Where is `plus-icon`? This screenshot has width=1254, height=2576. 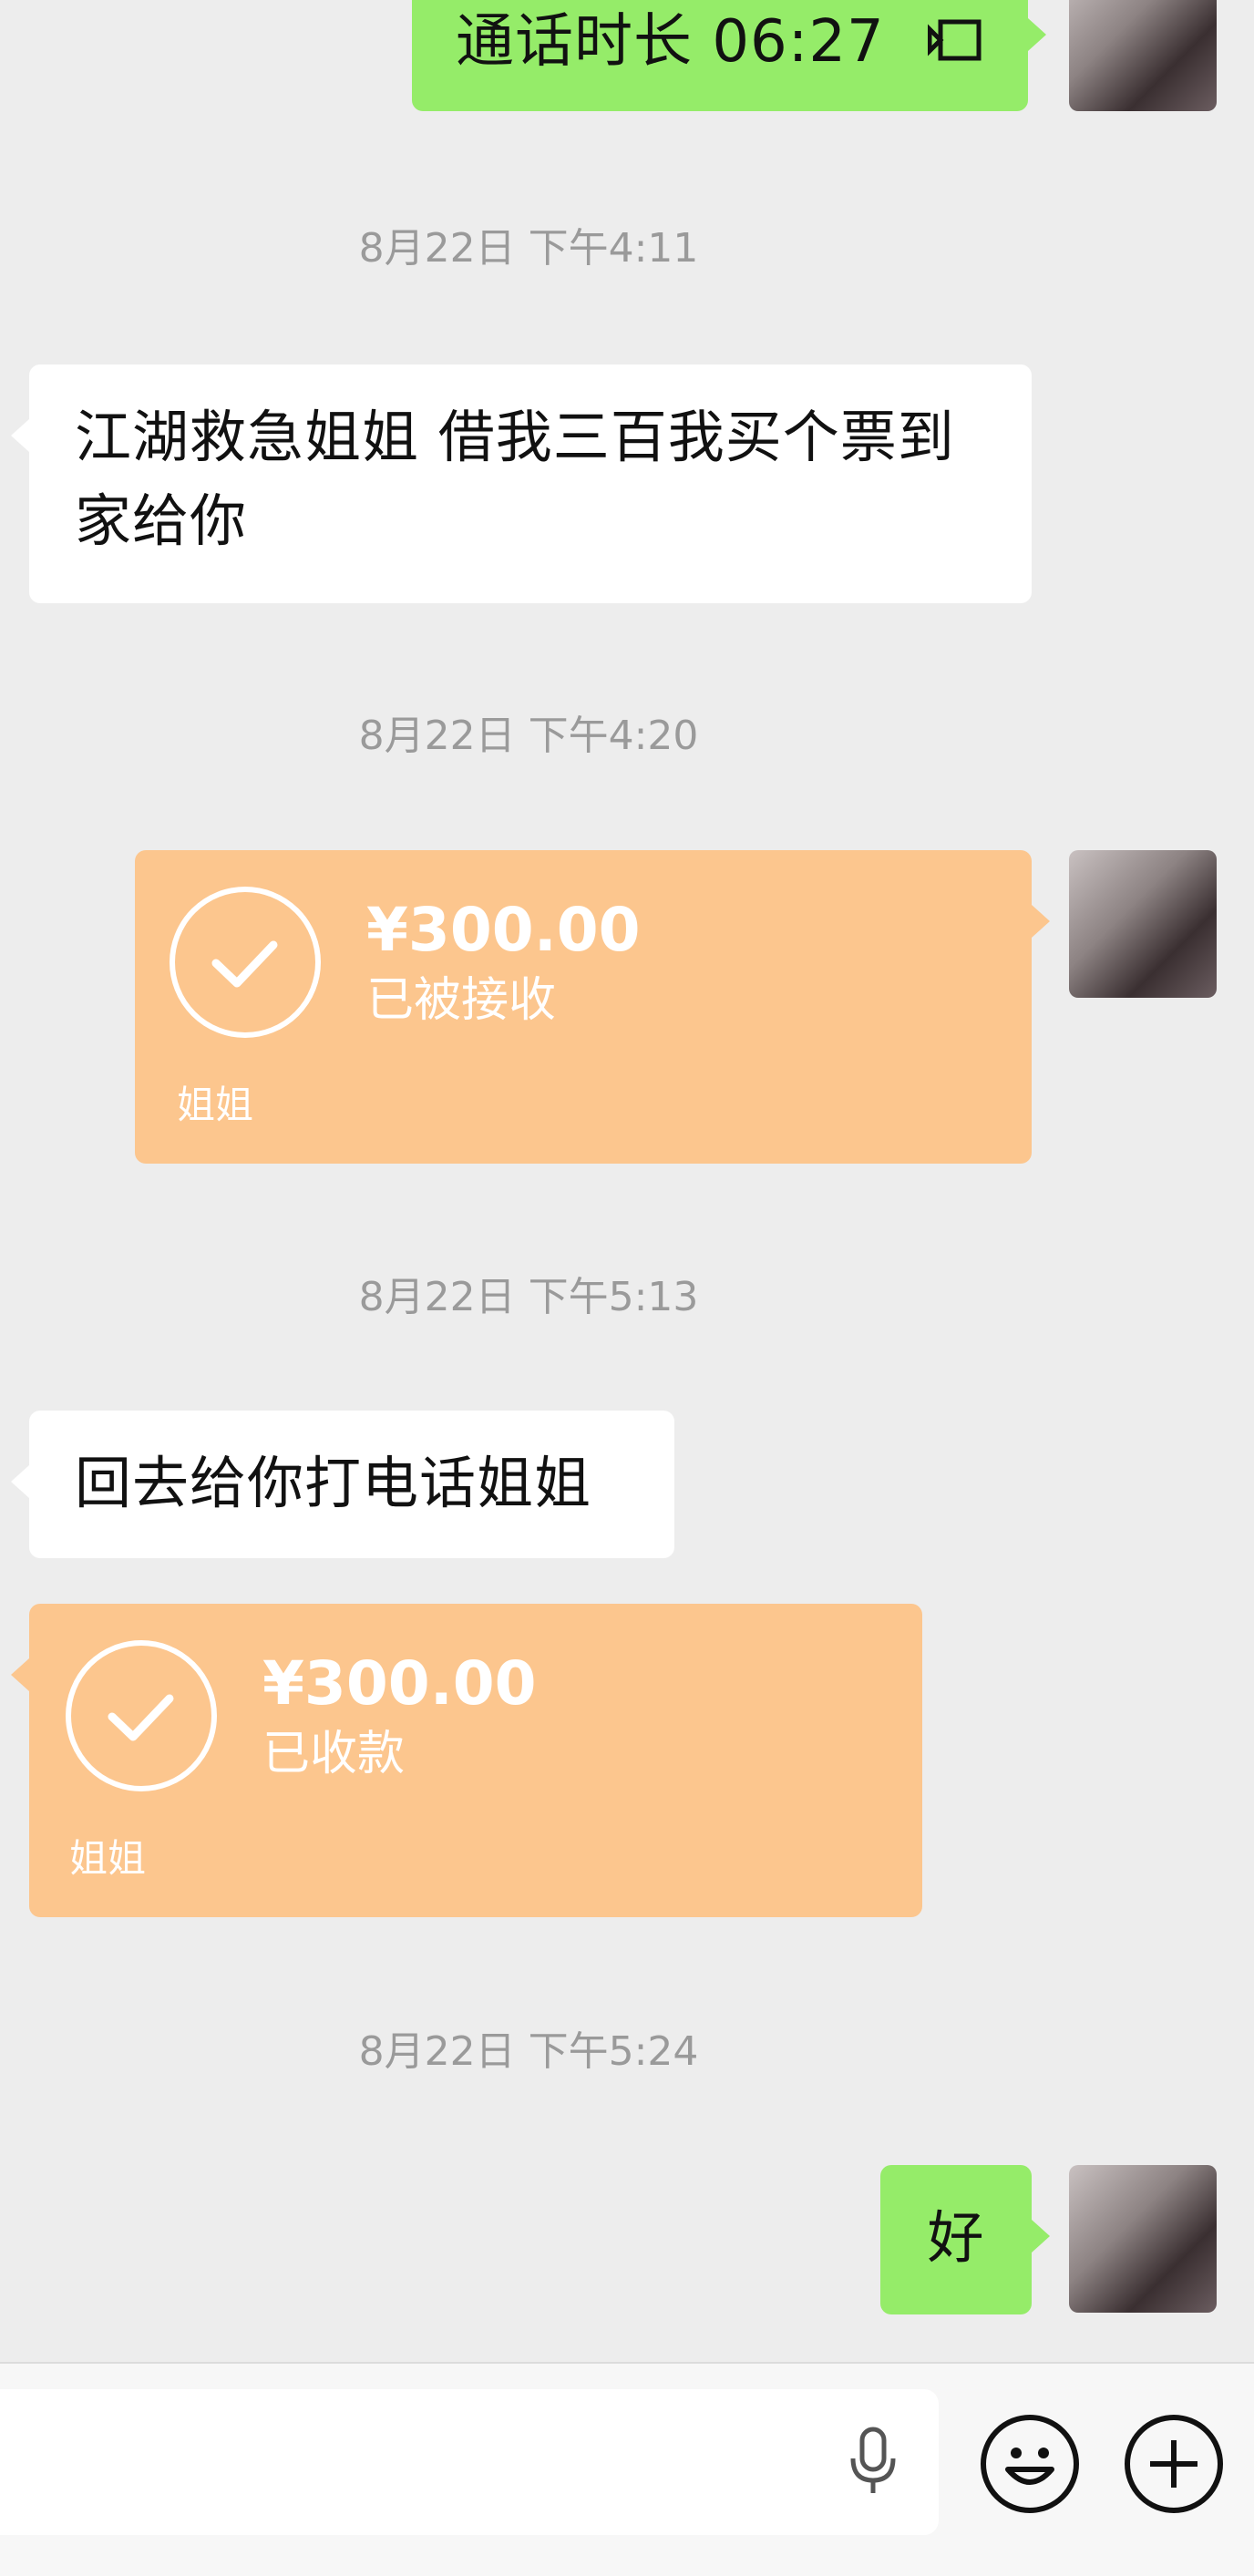
plus-icon is located at coordinates (1174, 2464).